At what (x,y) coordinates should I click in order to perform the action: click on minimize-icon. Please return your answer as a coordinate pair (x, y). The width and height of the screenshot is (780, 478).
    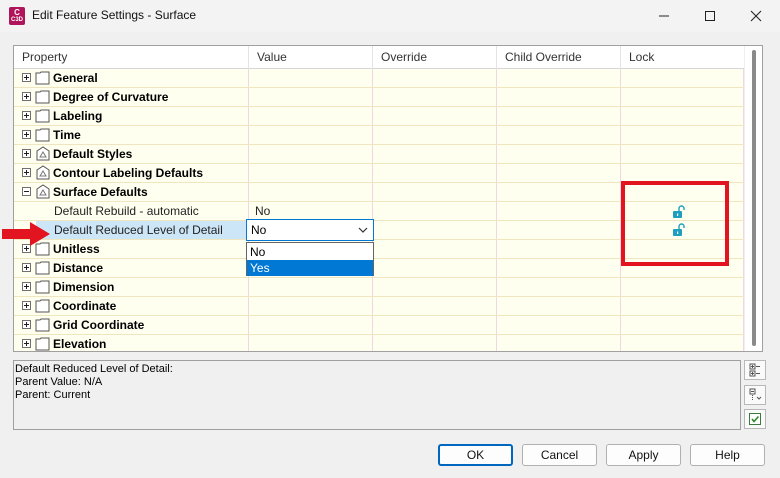
    Looking at the image, I should click on (664, 16).